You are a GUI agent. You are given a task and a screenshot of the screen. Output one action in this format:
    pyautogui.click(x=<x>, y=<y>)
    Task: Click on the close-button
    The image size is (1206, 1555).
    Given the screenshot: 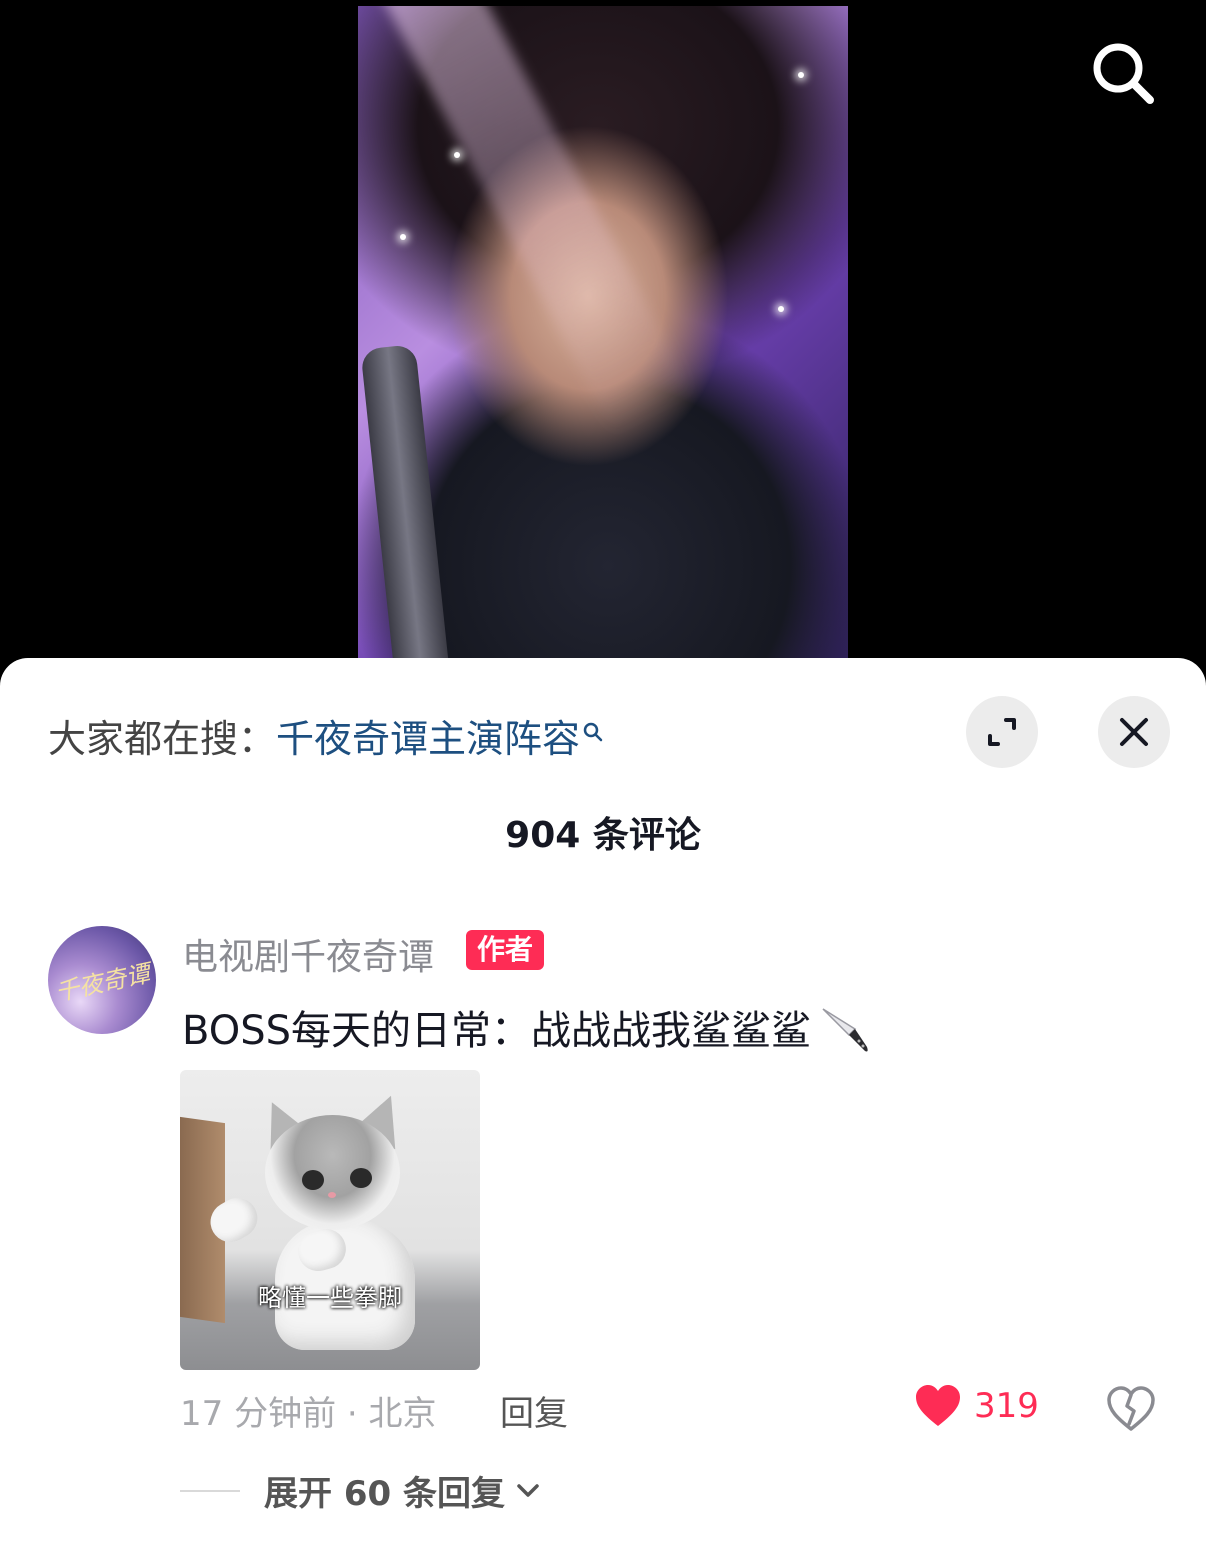 What is the action you would take?
    pyautogui.click(x=1134, y=732)
    